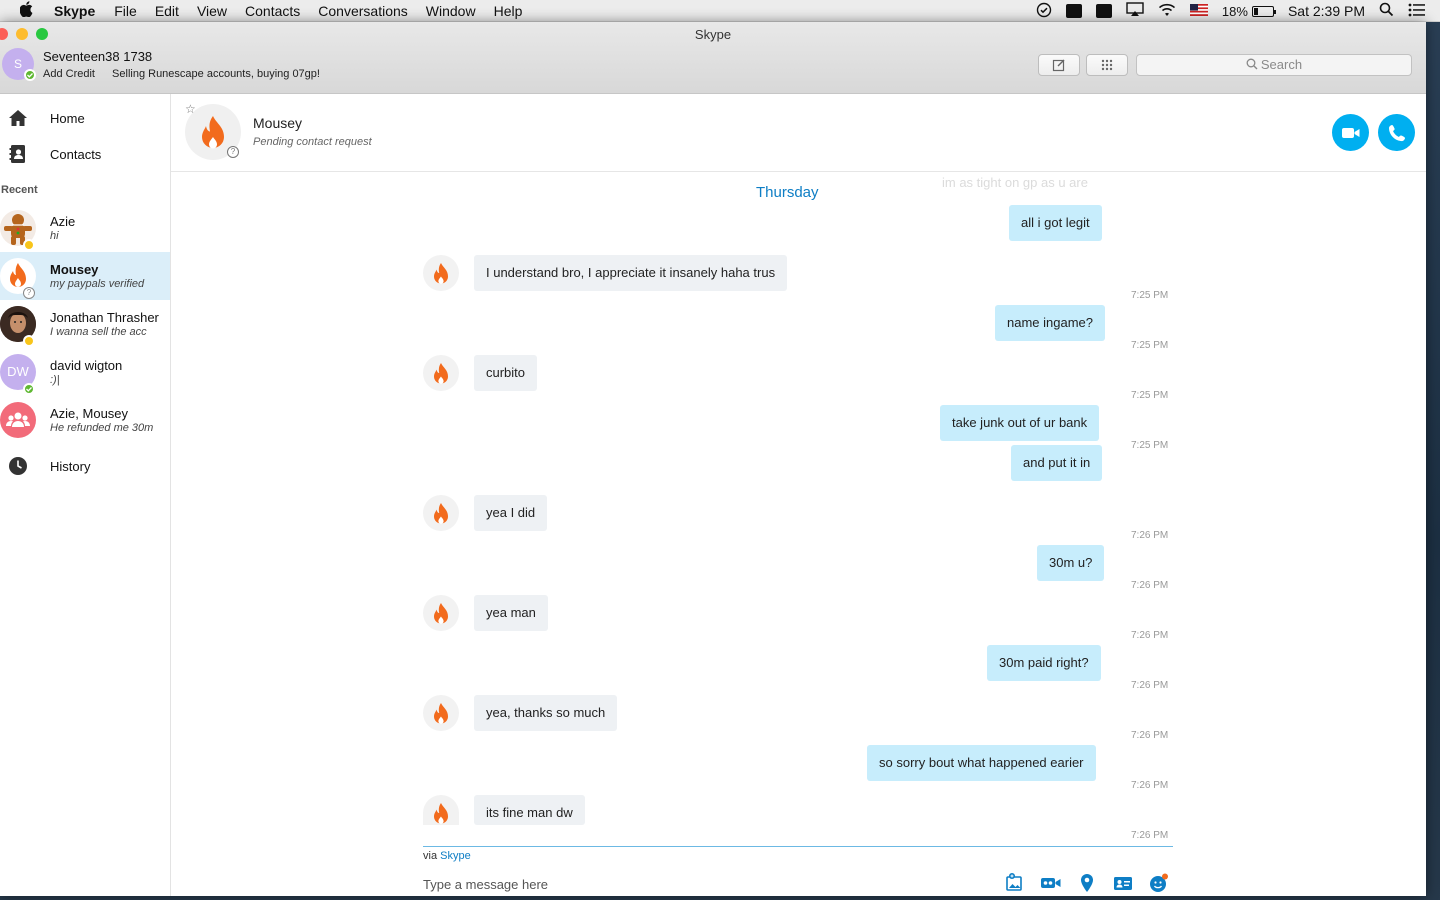 The width and height of the screenshot is (1440, 900). Describe the element at coordinates (18, 278) in the screenshot. I see `avatar: ?` at that location.